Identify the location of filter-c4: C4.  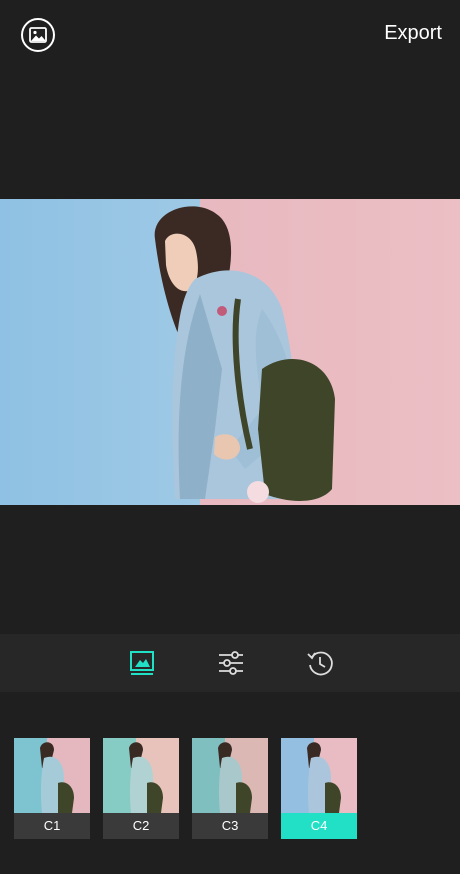
(319, 788).